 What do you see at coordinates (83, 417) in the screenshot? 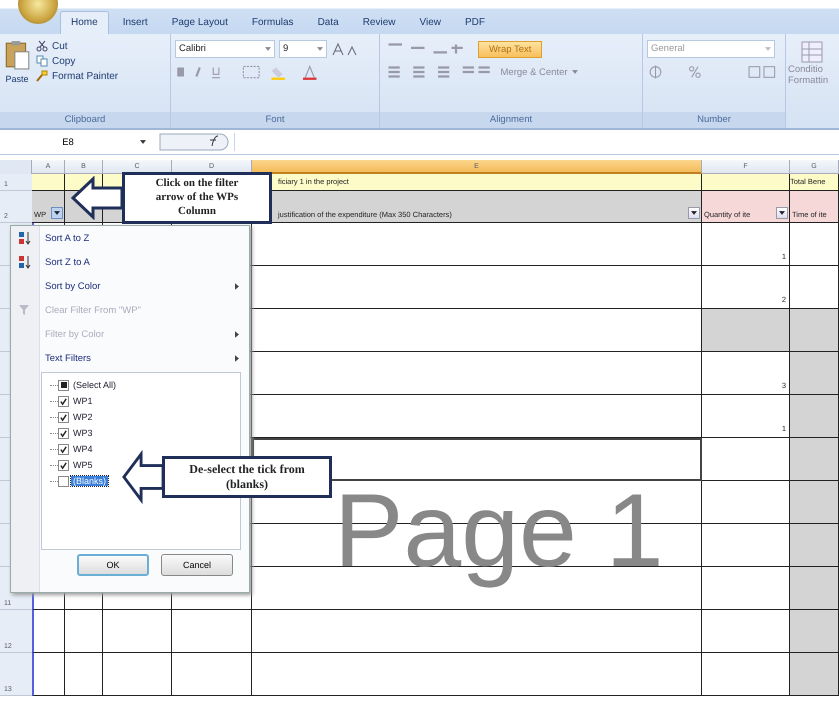
I see `filter-value-item: WP2` at bounding box center [83, 417].